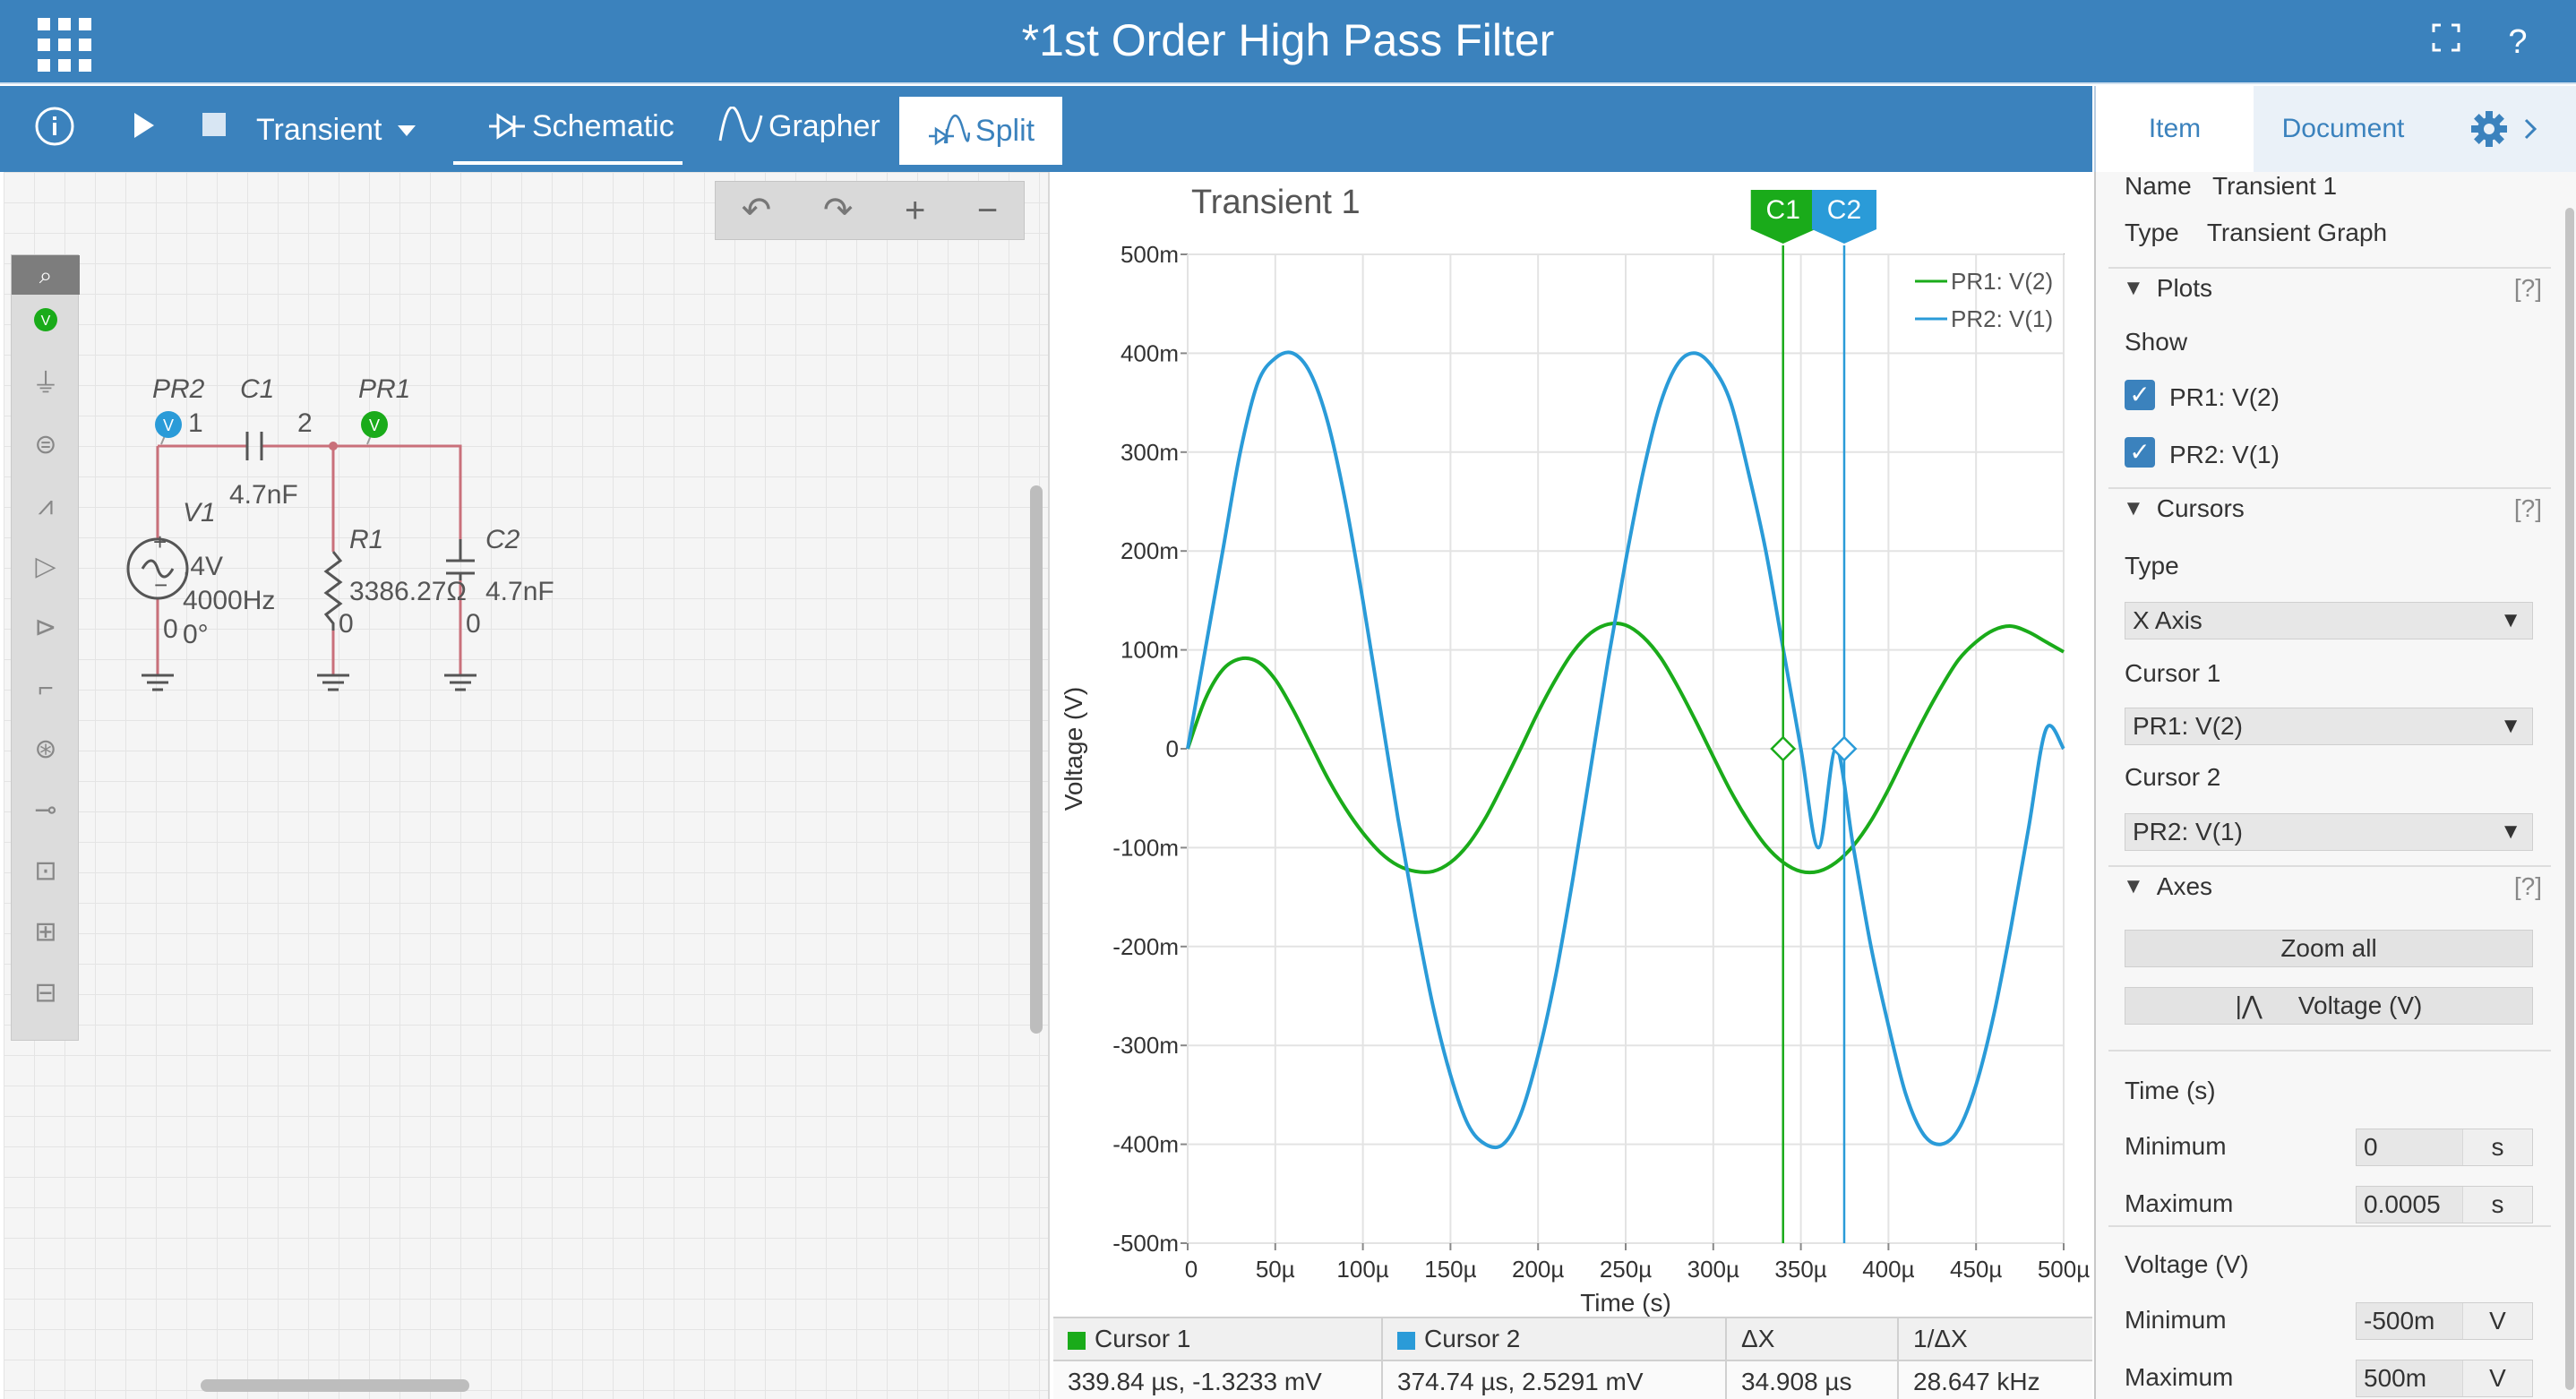  Describe the element at coordinates (1150, 650) in the screenshot. I see `y-tick-label: 100m` at that location.